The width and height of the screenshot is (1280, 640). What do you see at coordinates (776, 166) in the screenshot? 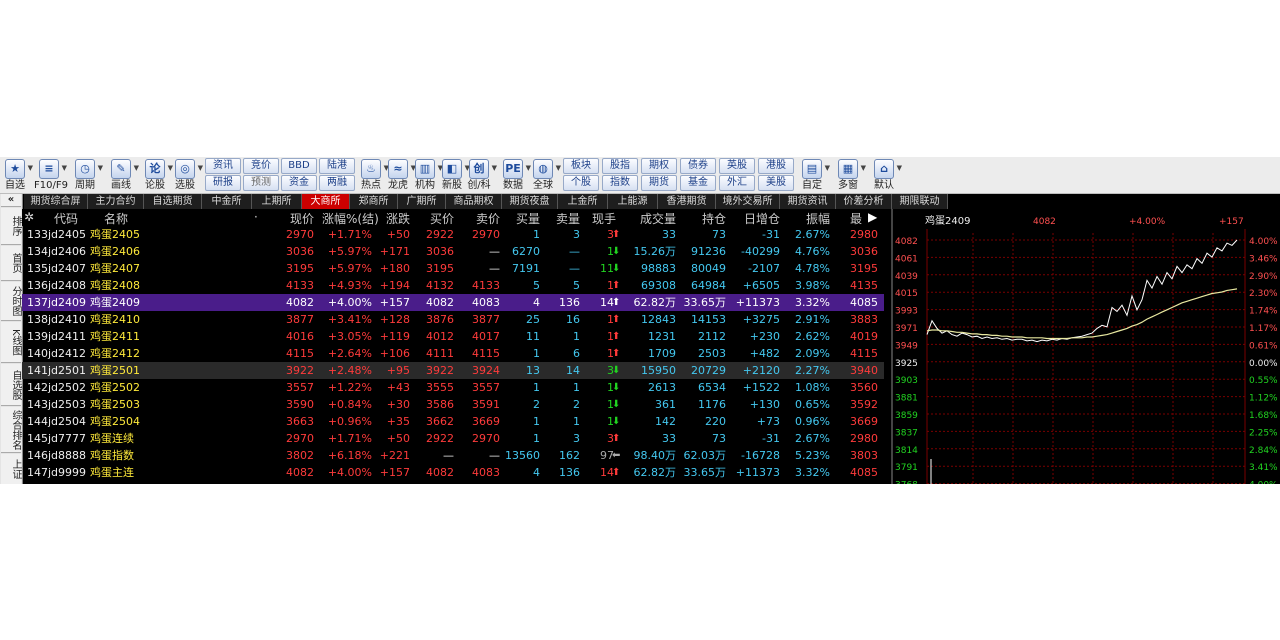
I see `market-button: 港股` at bounding box center [776, 166].